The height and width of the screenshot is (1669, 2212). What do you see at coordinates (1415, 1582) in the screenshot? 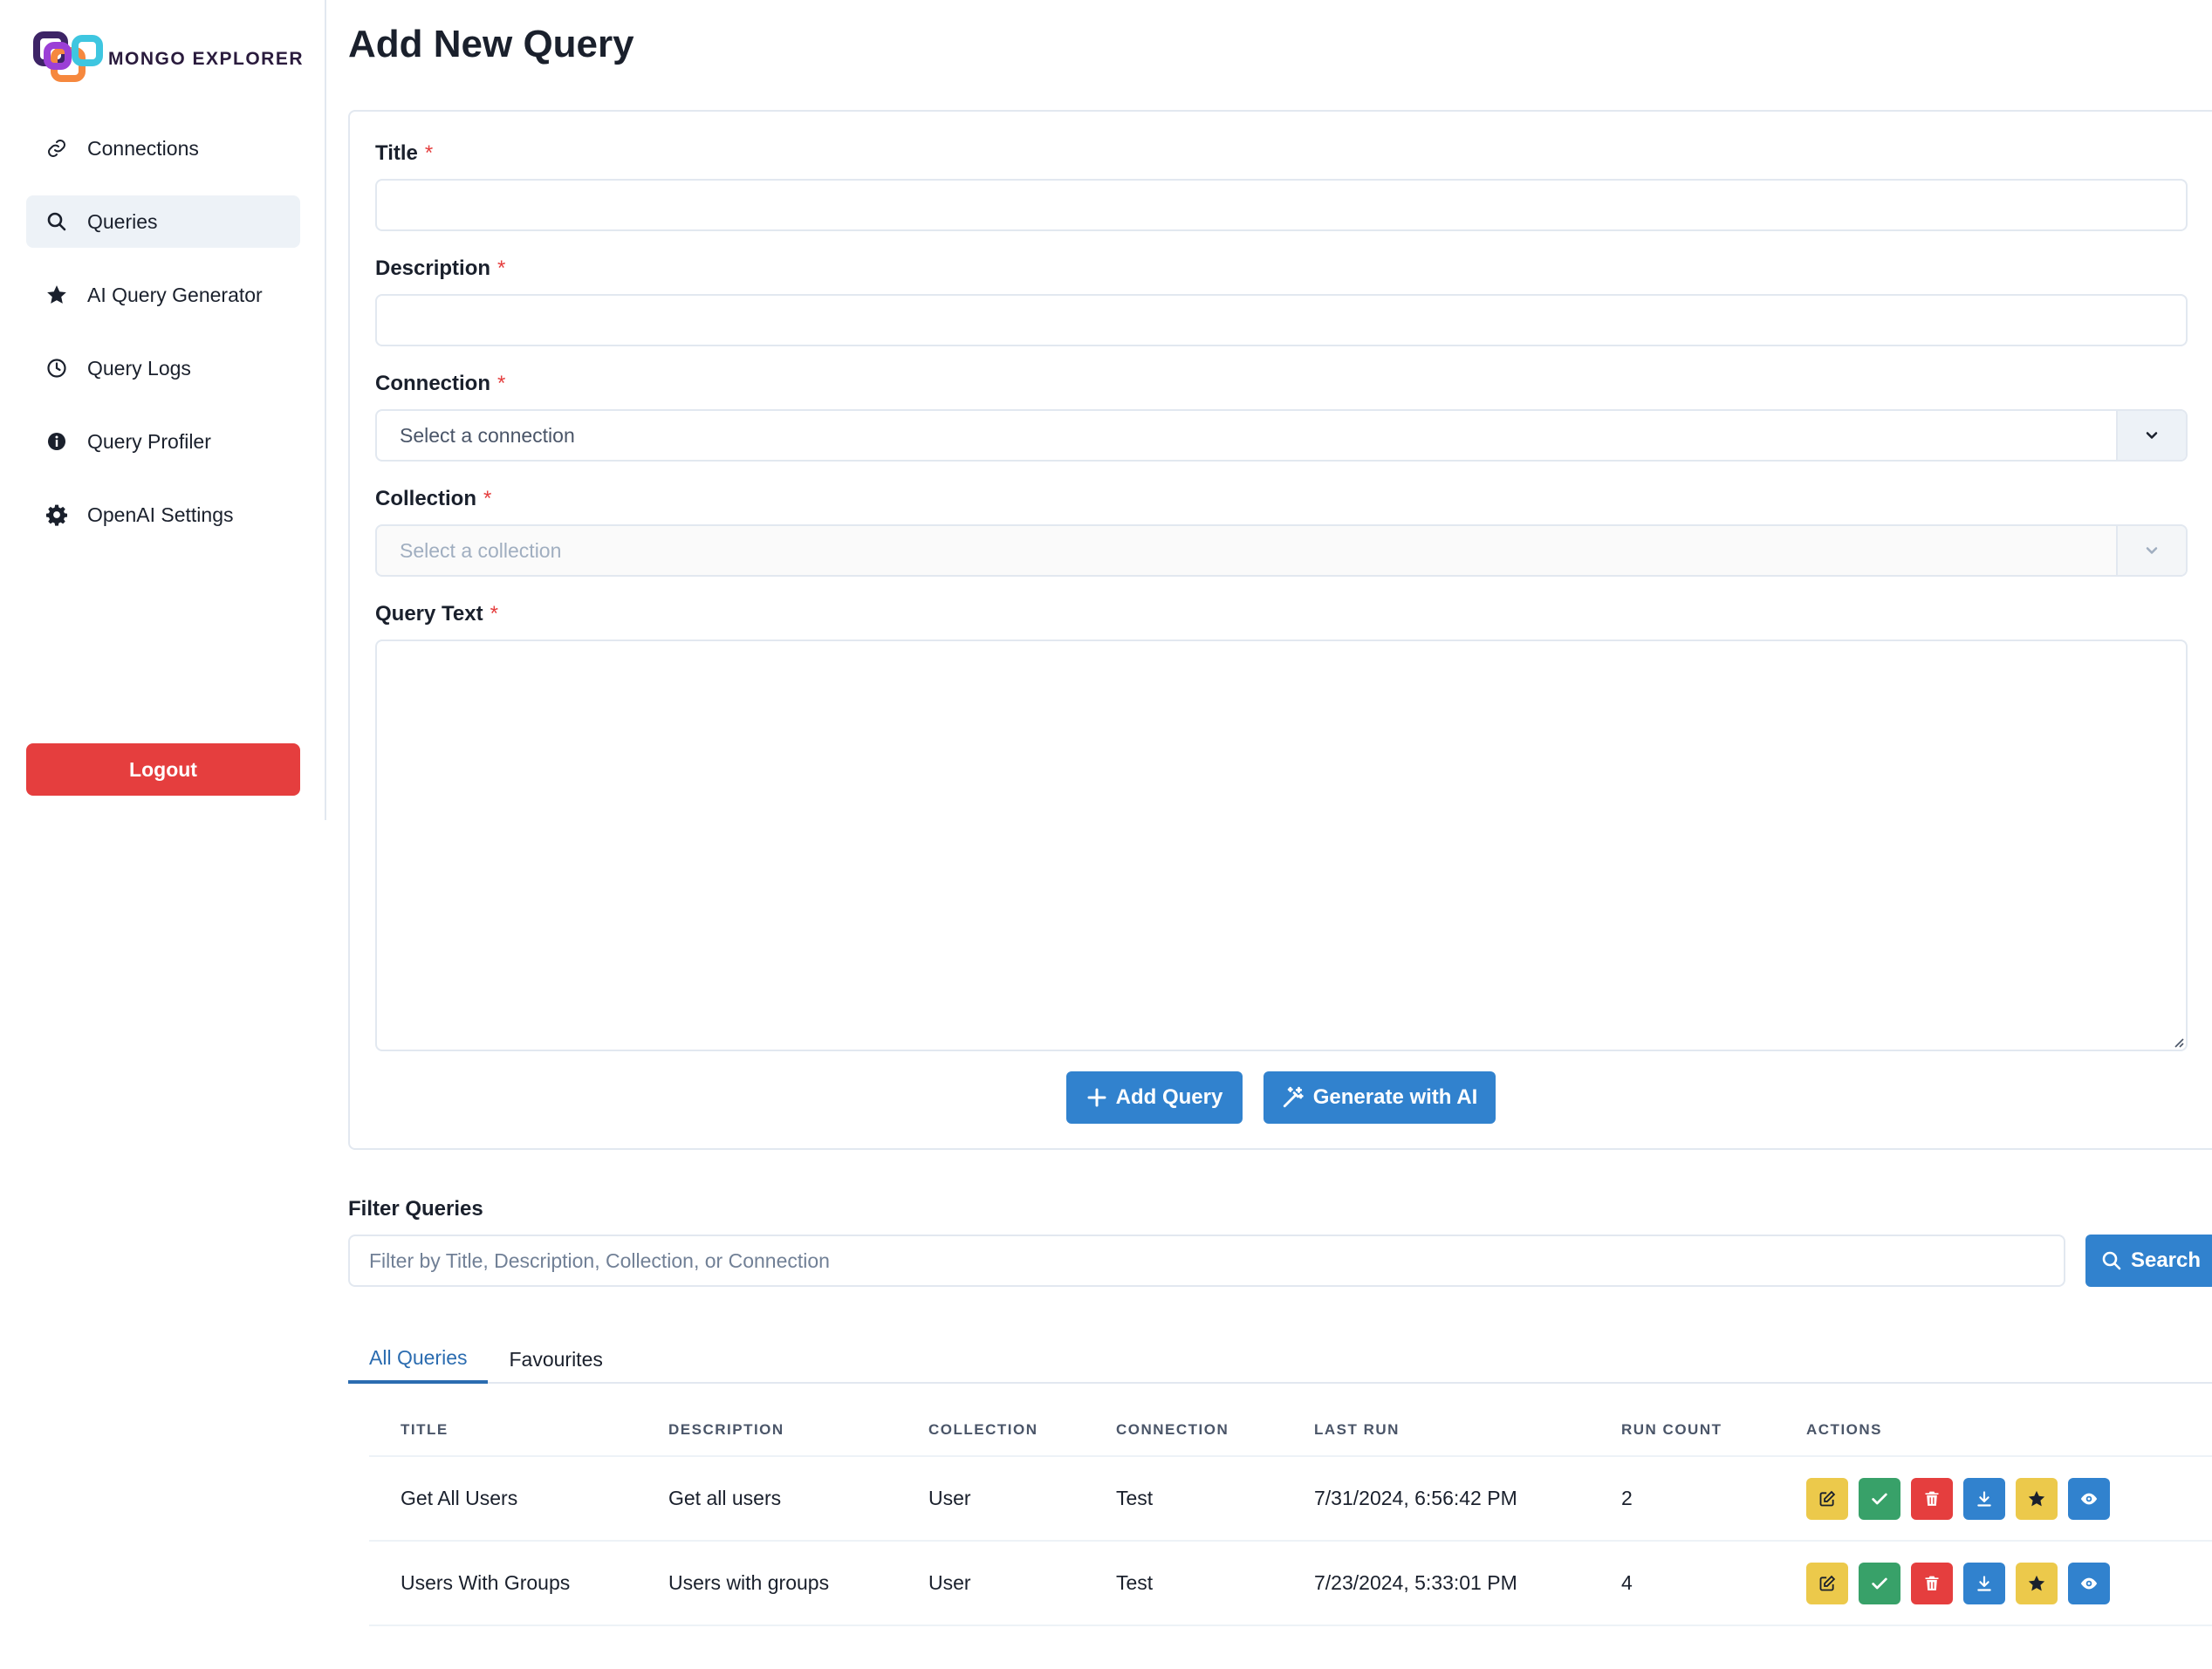
I see `cell-last-run: 7/23/2024, 5:33:01 PM` at bounding box center [1415, 1582].